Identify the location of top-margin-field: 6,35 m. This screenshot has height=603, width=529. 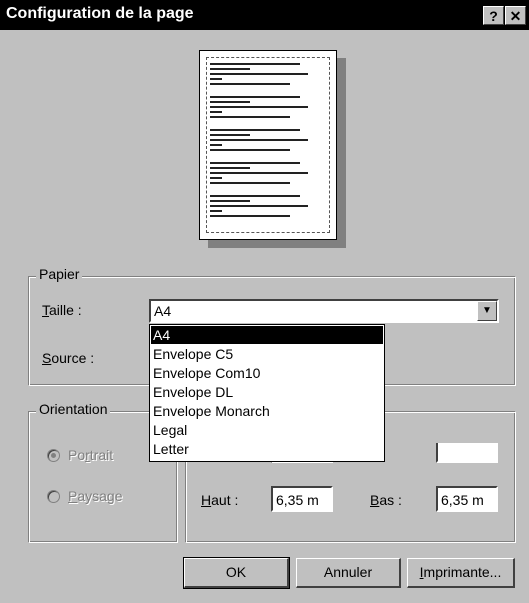
(302, 499).